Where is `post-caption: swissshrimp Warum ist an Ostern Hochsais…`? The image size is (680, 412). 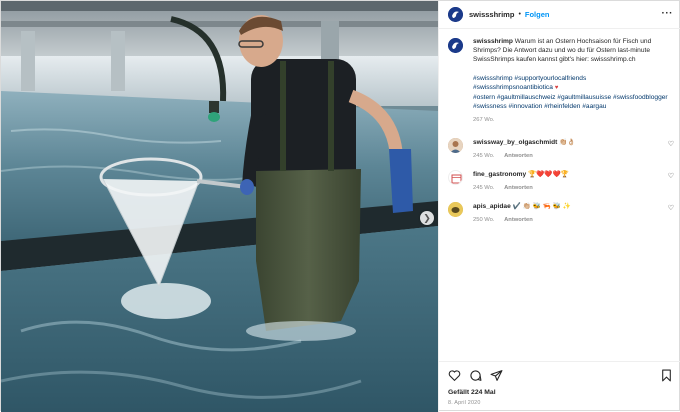 post-caption: swissshrimp Warum ist an Ostern Hochsais… is located at coordinates (559, 81).